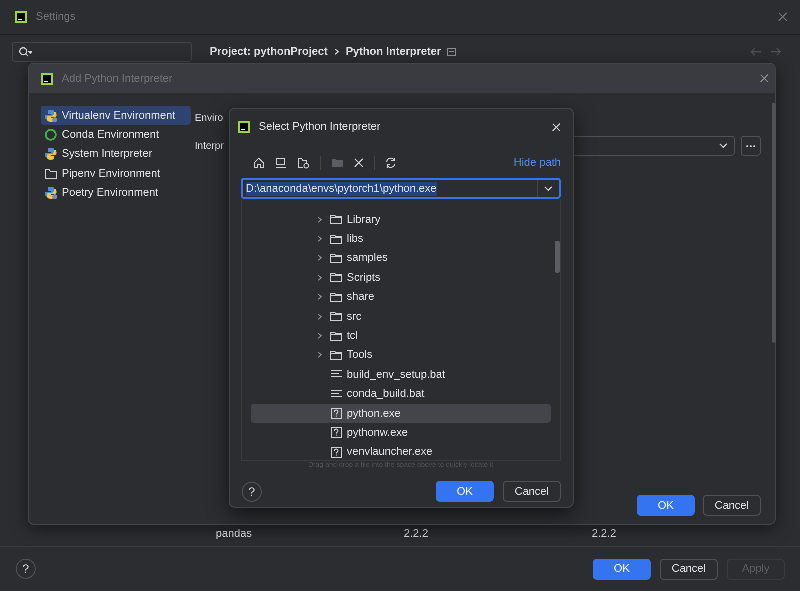 The image size is (800, 591). What do you see at coordinates (401, 414) in the screenshot?
I see `file-tree-item: python.exe` at bounding box center [401, 414].